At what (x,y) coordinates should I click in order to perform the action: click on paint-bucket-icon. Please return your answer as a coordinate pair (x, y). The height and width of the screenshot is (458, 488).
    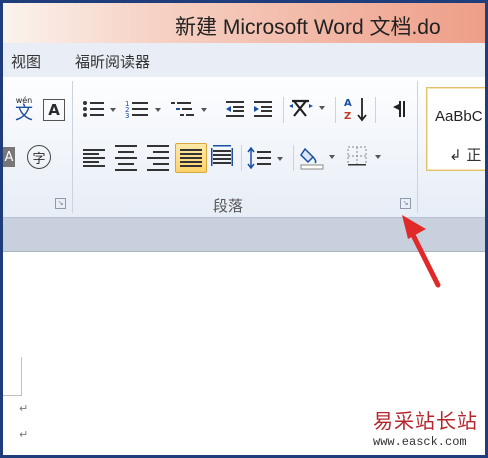
    Looking at the image, I should click on (317, 158).